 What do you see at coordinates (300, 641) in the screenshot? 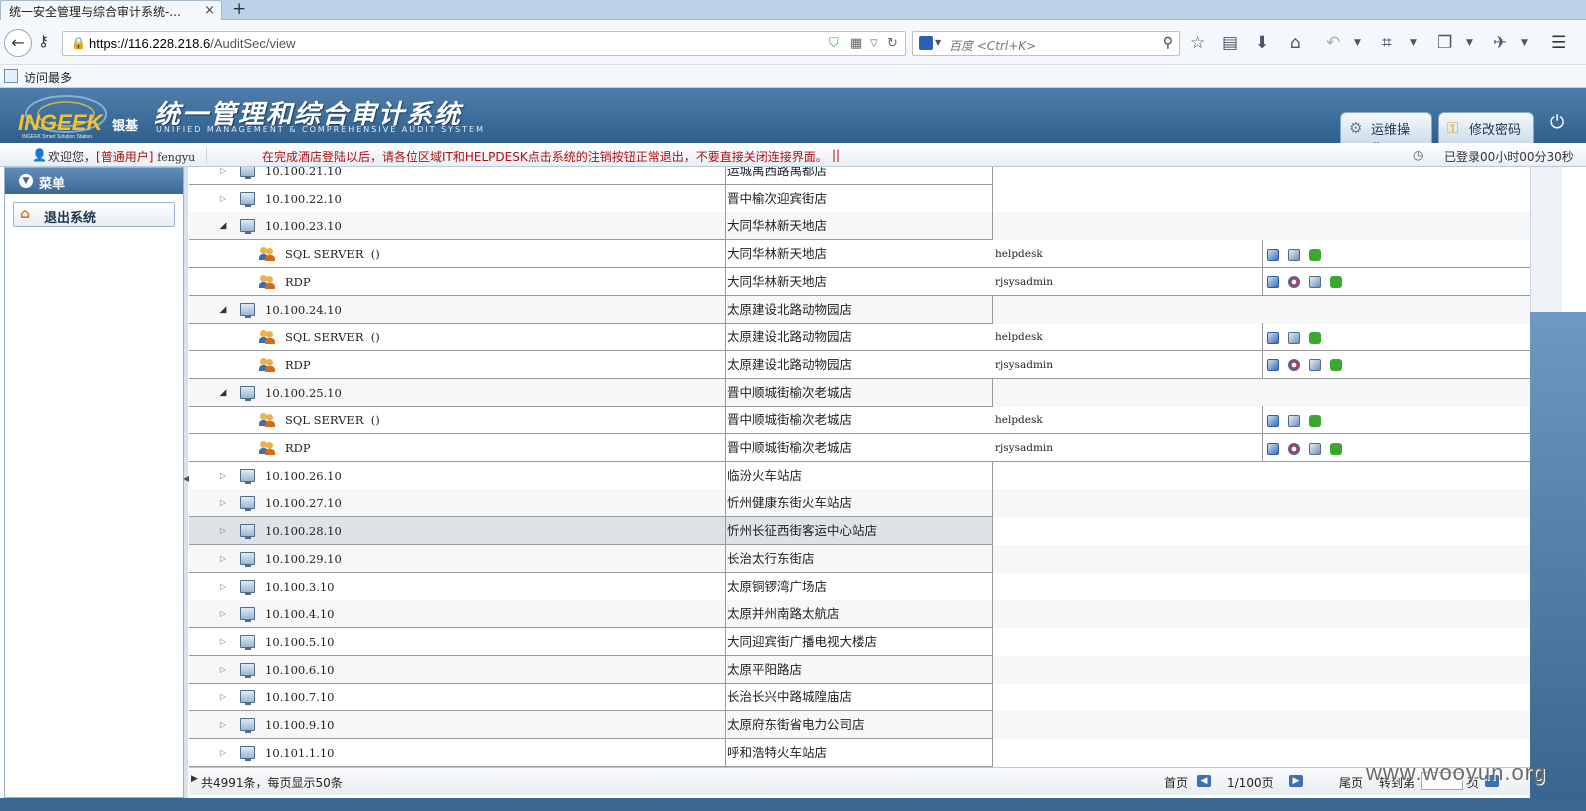
I see `host-ip: 10.100.5.10` at bounding box center [300, 641].